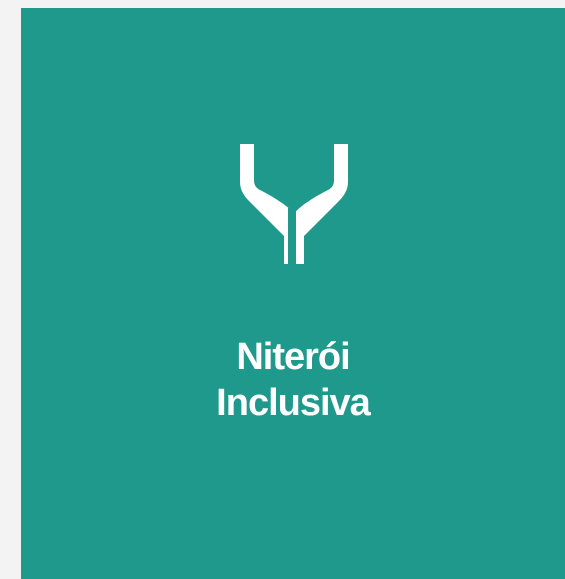  Describe the element at coordinates (292, 200) in the screenshot. I see `open-hands-icon` at that location.